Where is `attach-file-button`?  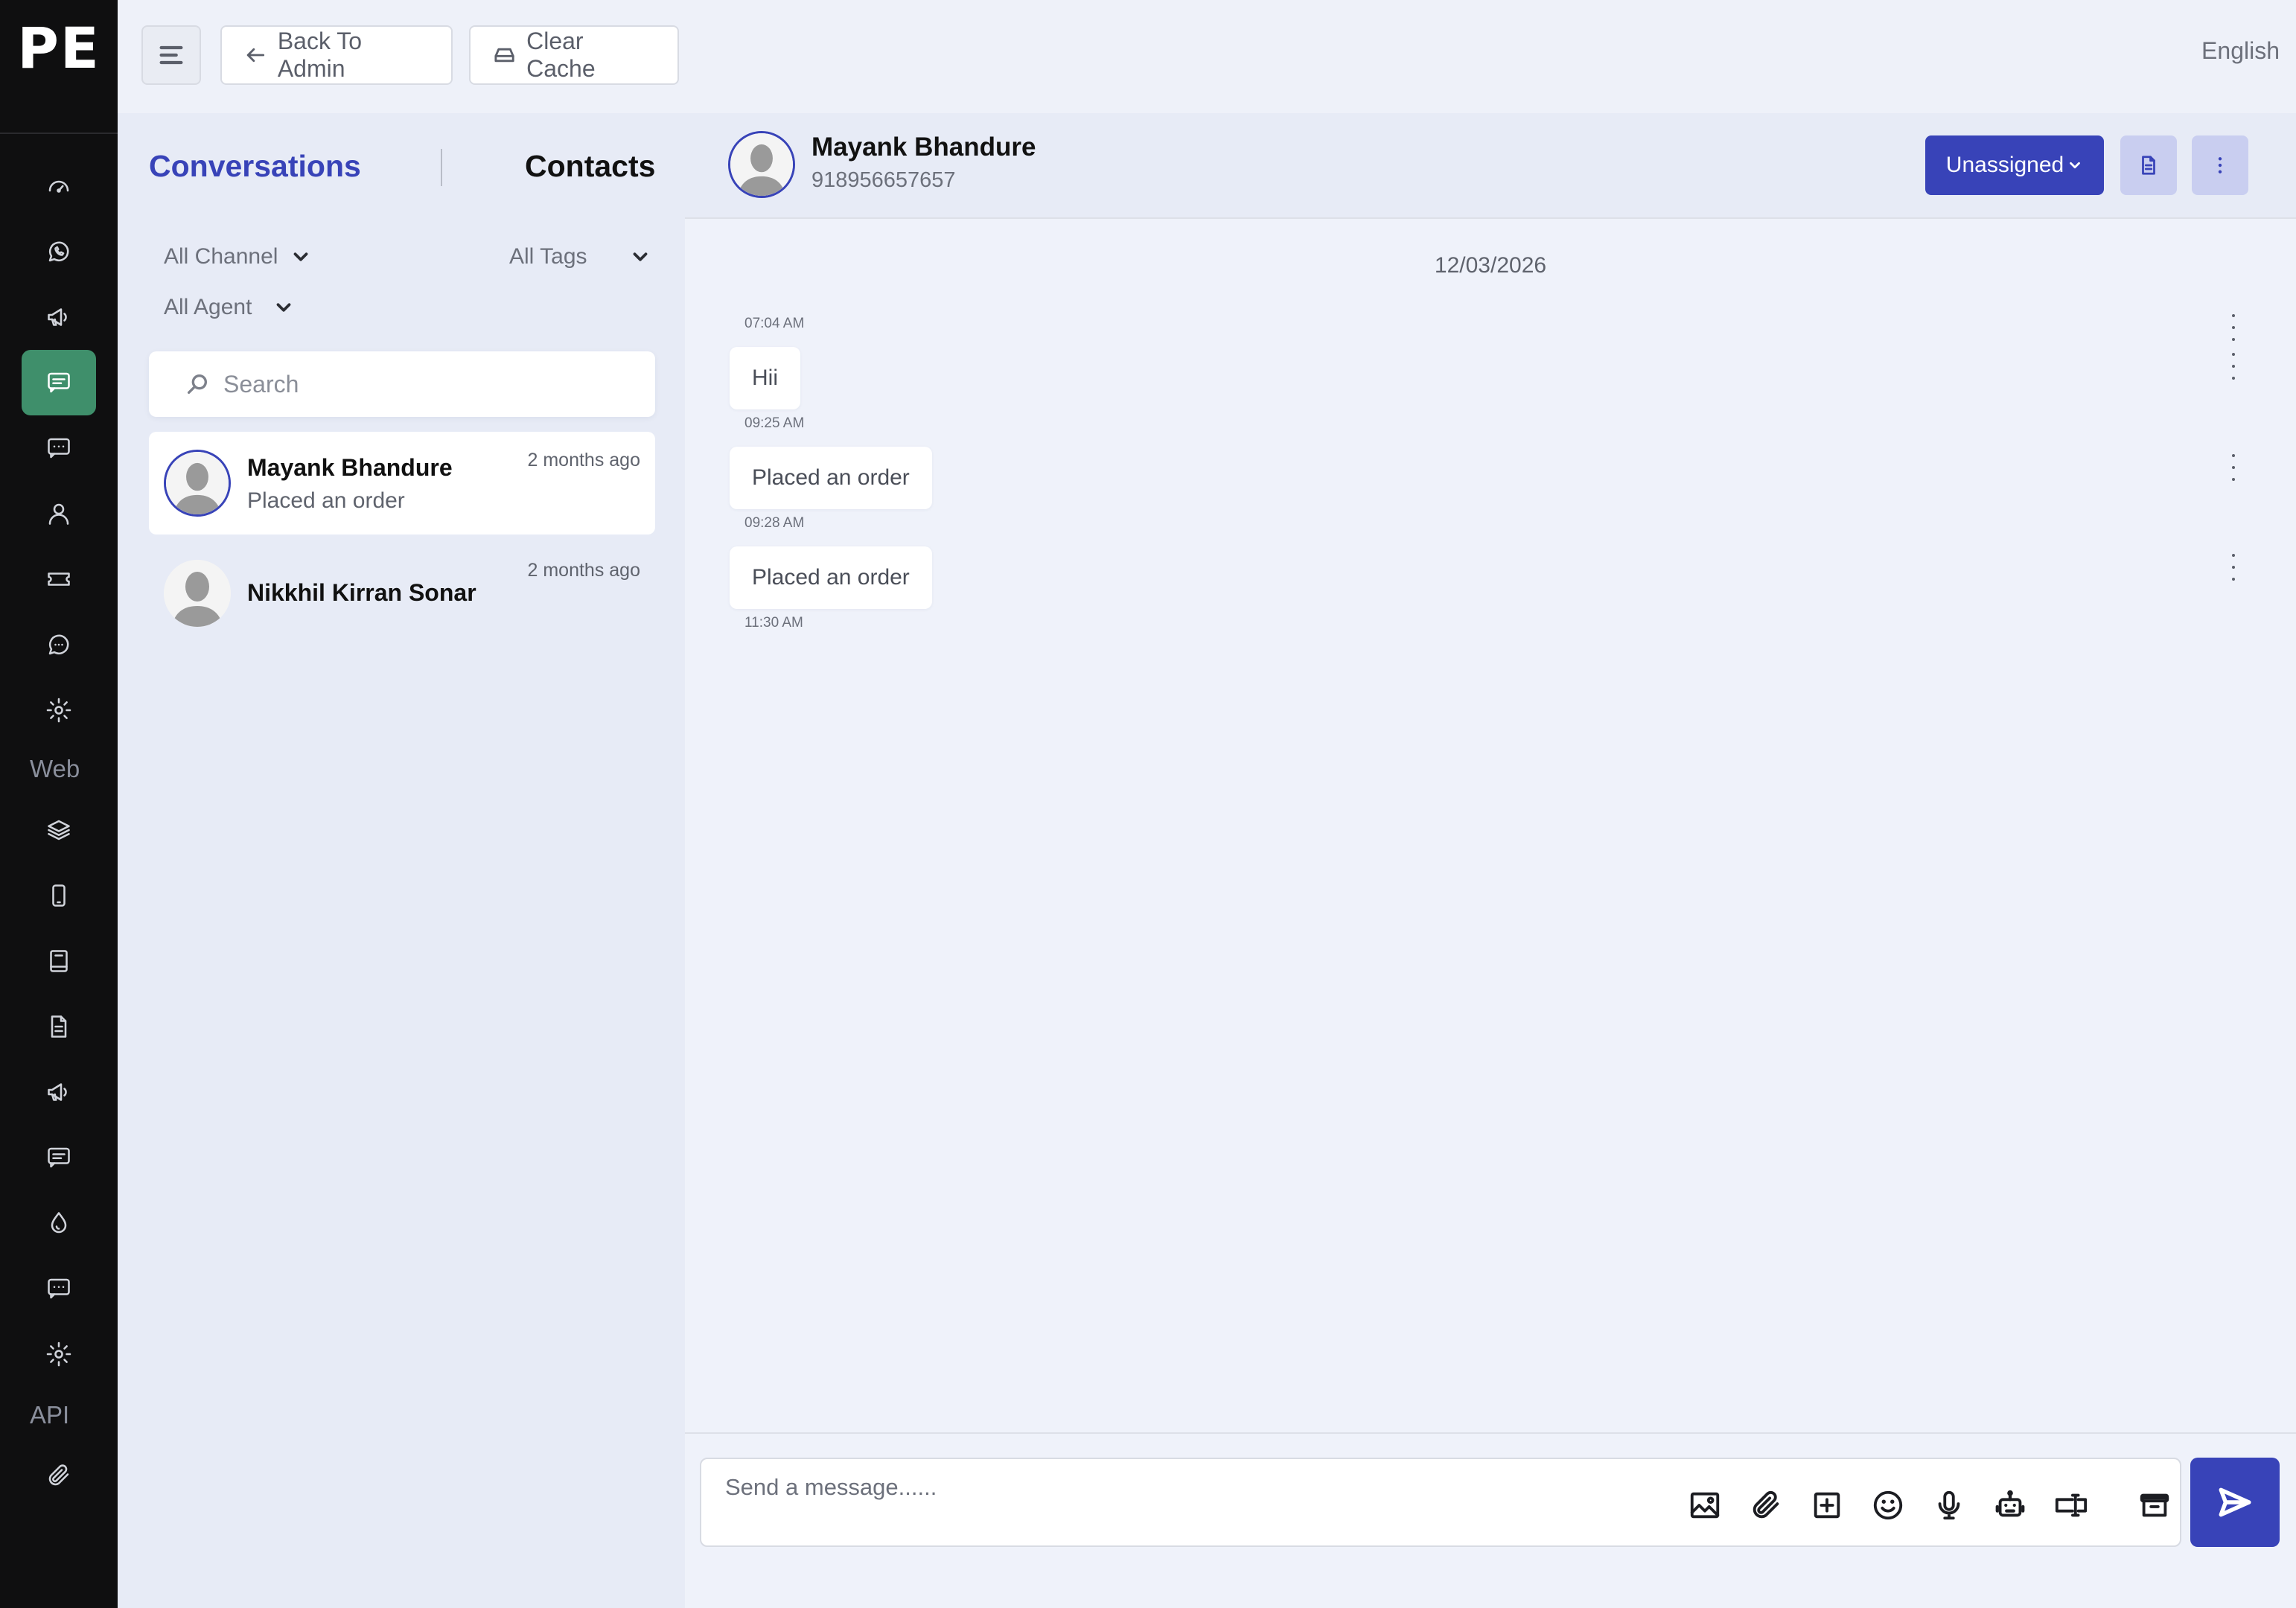 attach-file-button is located at coordinates (1766, 1505).